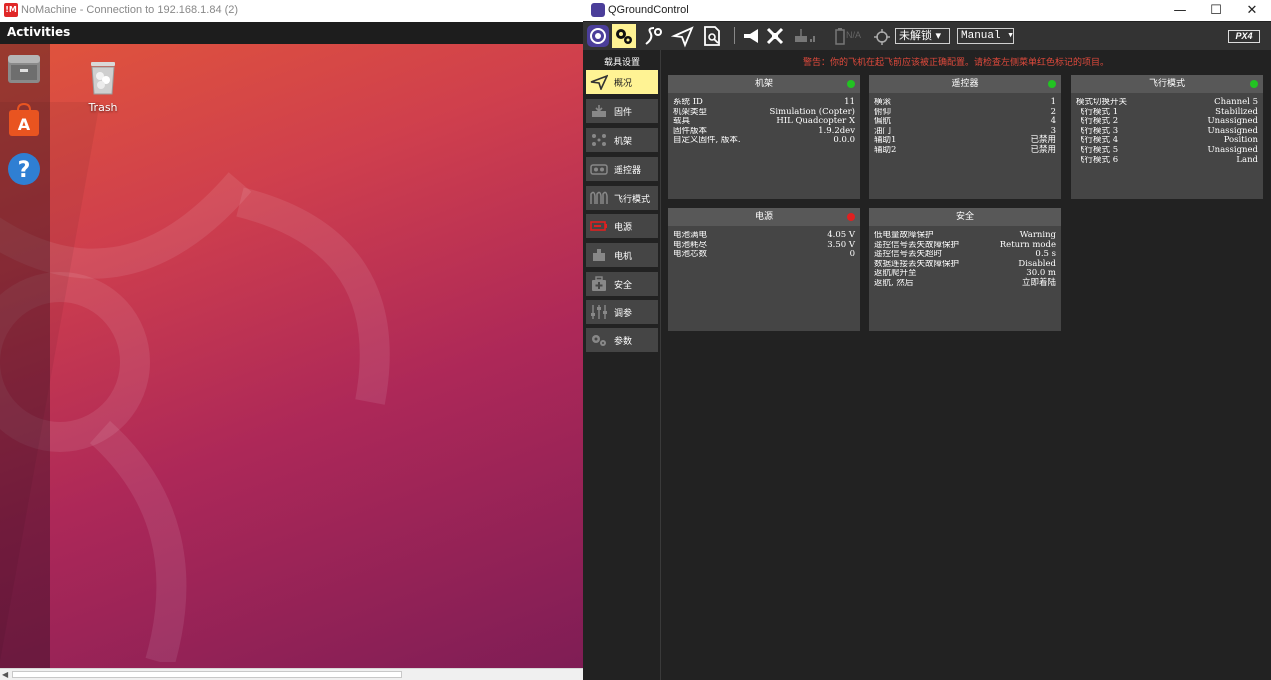 The image size is (1271, 680). I want to click on plan-route-icon, so click(653, 36).